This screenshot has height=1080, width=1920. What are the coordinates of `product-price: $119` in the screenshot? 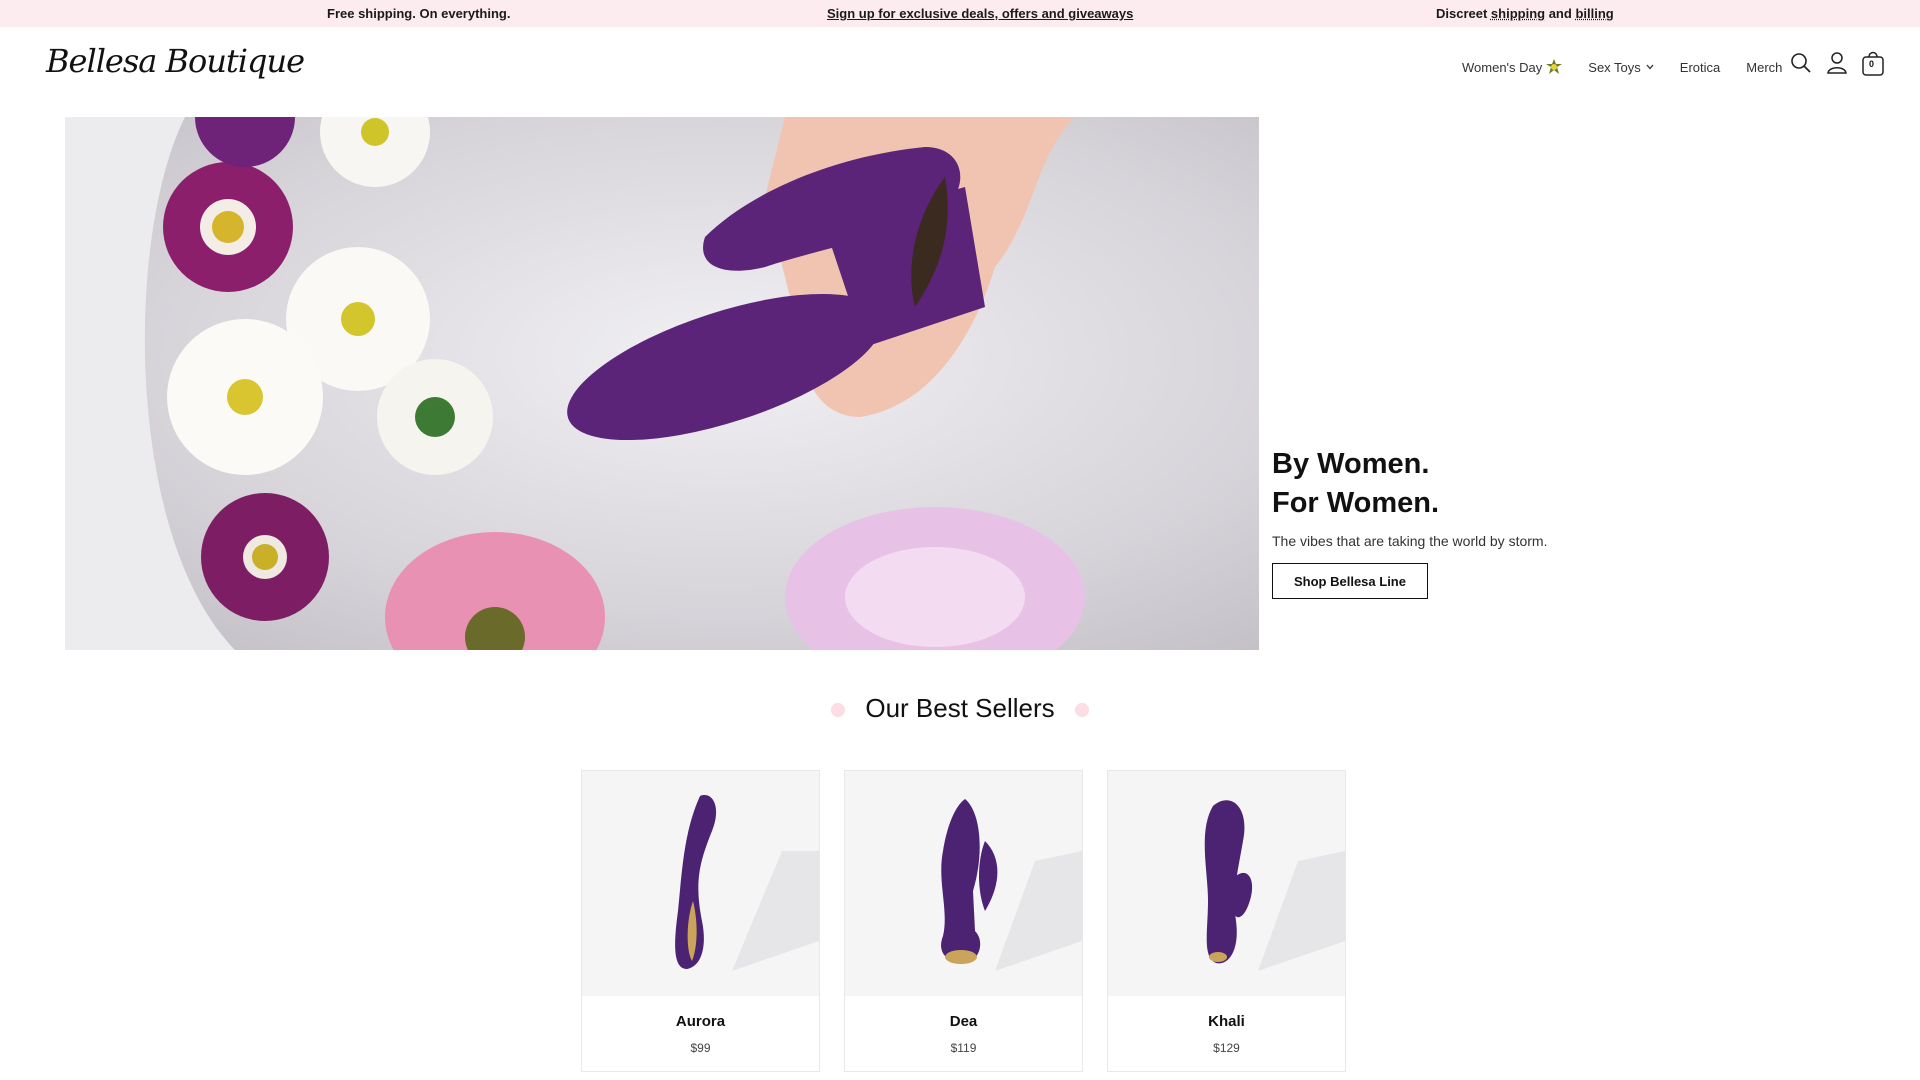 It's located at (963, 1048).